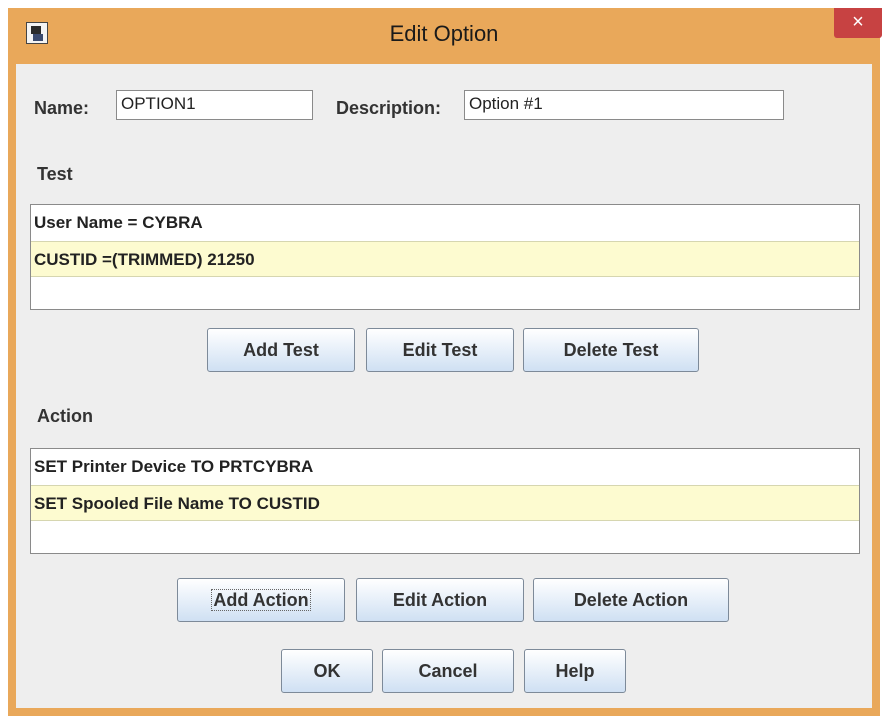  What do you see at coordinates (389, 108) in the screenshot?
I see `description-label: Description:` at bounding box center [389, 108].